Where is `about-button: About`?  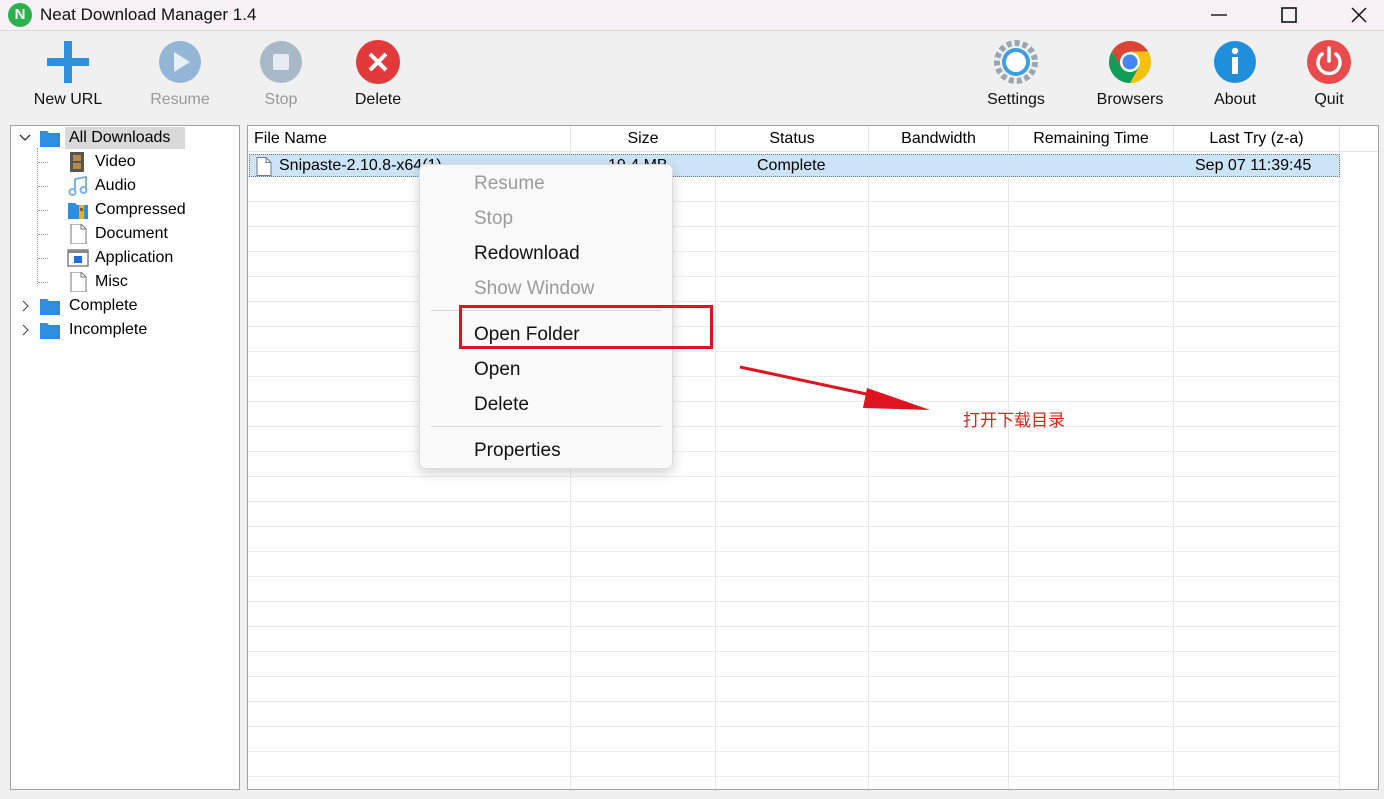 about-button: About is located at coordinates (1235, 74).